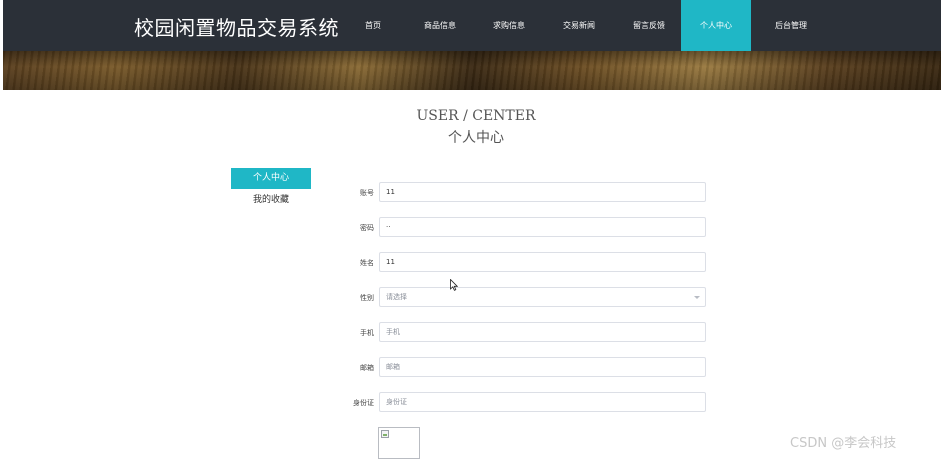  I want to click on gender-label: 性别, so click(367, 298).